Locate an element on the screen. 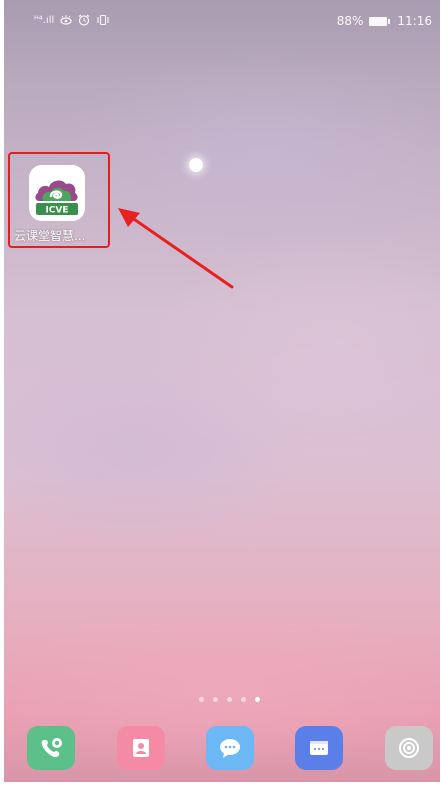  clock: 11:16 is located at coordinates (414, 21).